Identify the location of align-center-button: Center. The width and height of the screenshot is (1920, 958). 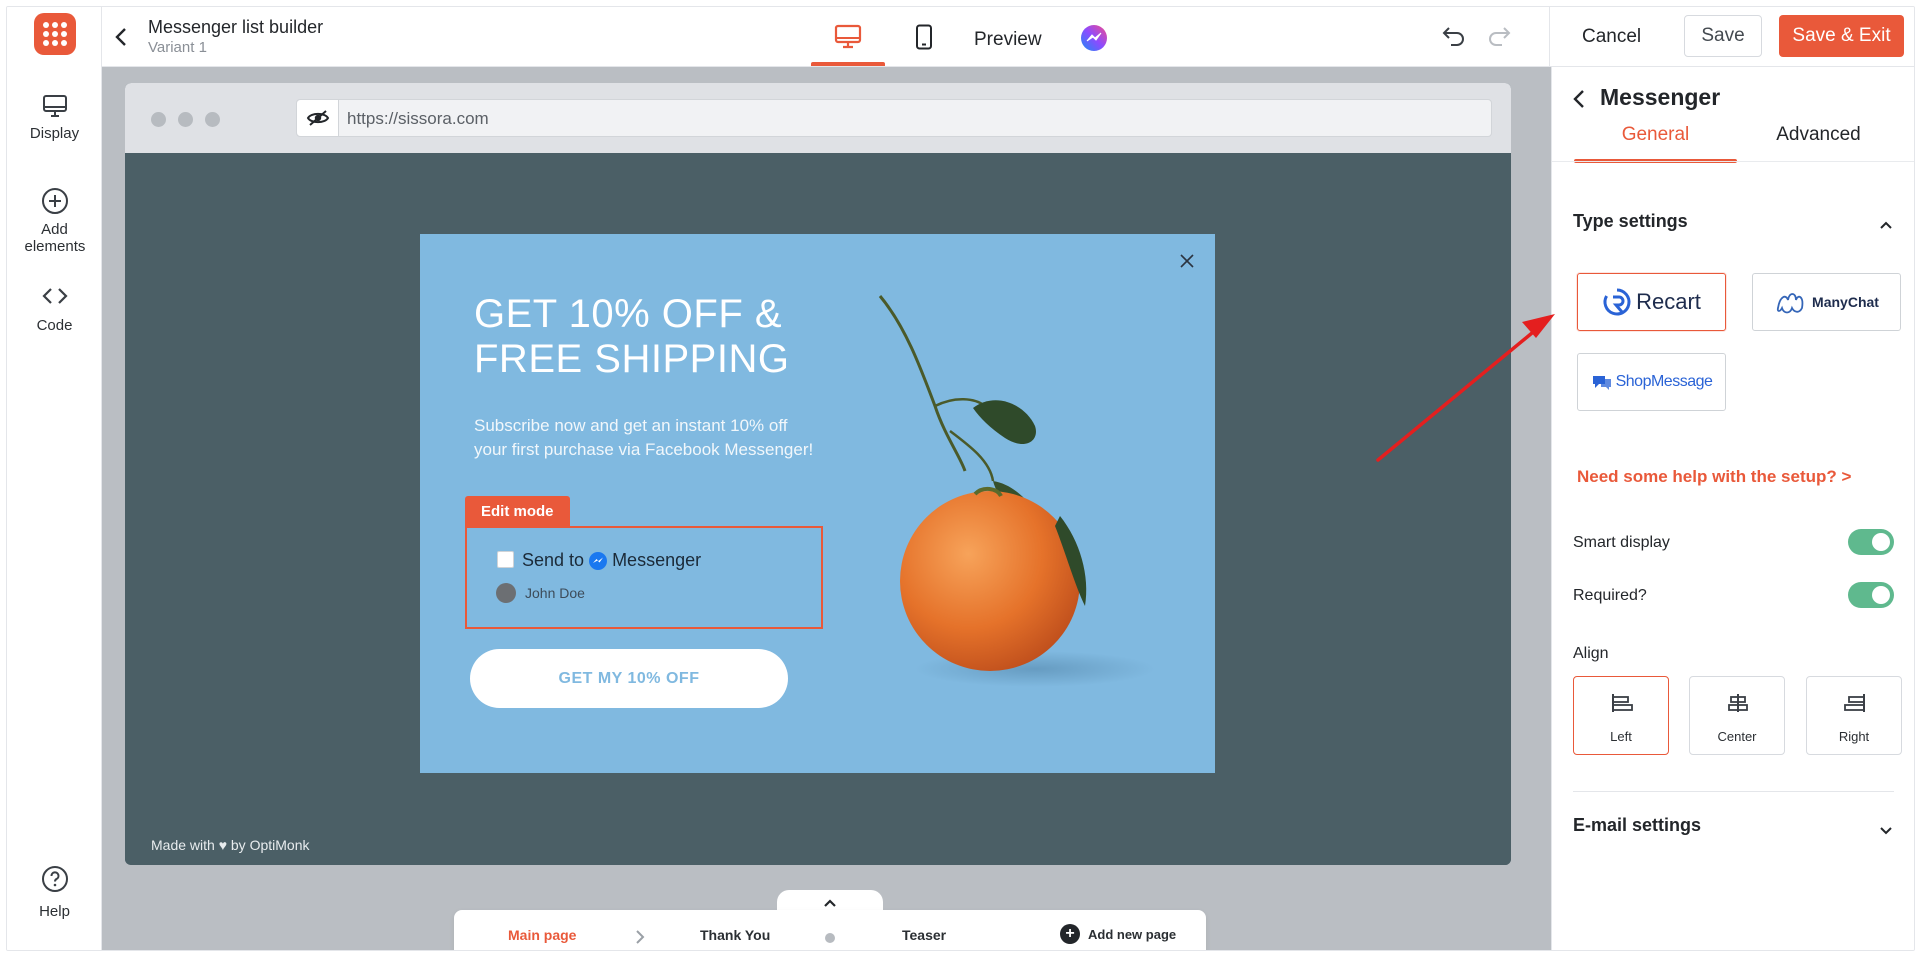
(1737, 715).